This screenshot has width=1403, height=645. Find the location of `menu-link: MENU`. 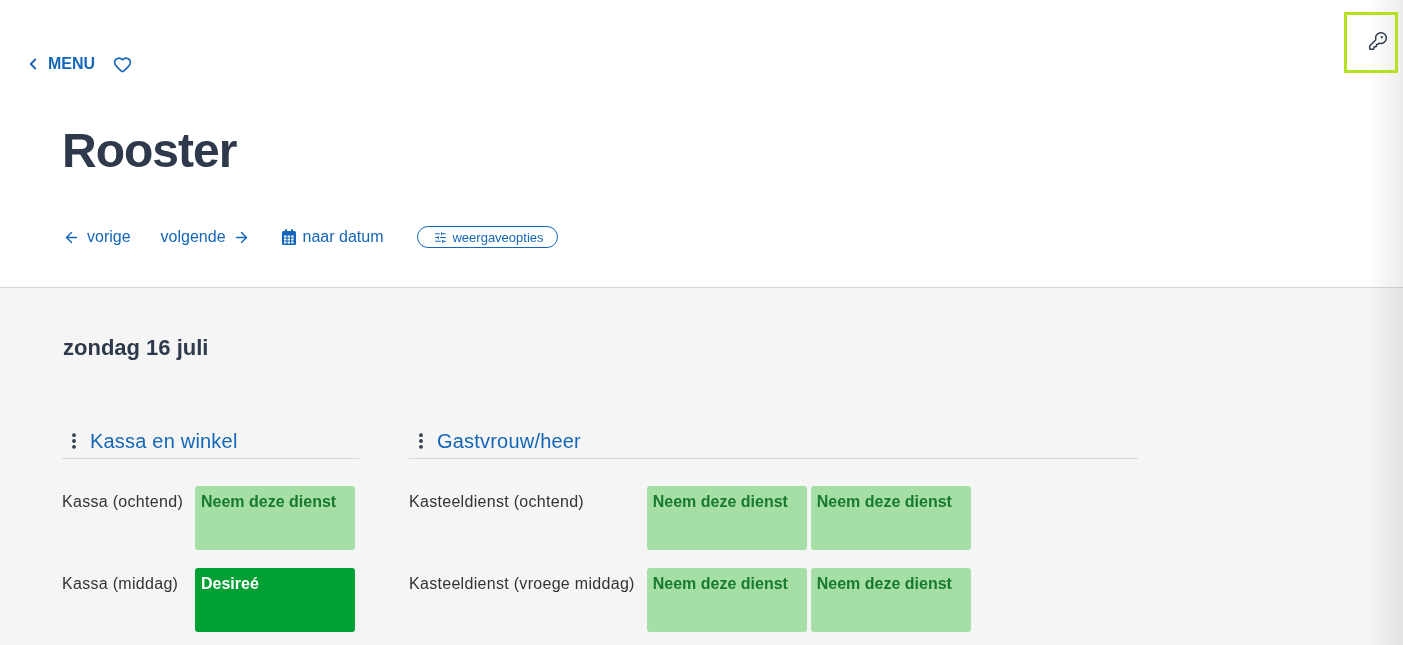

menu-link: MENU is located at coordinates (60, 64).